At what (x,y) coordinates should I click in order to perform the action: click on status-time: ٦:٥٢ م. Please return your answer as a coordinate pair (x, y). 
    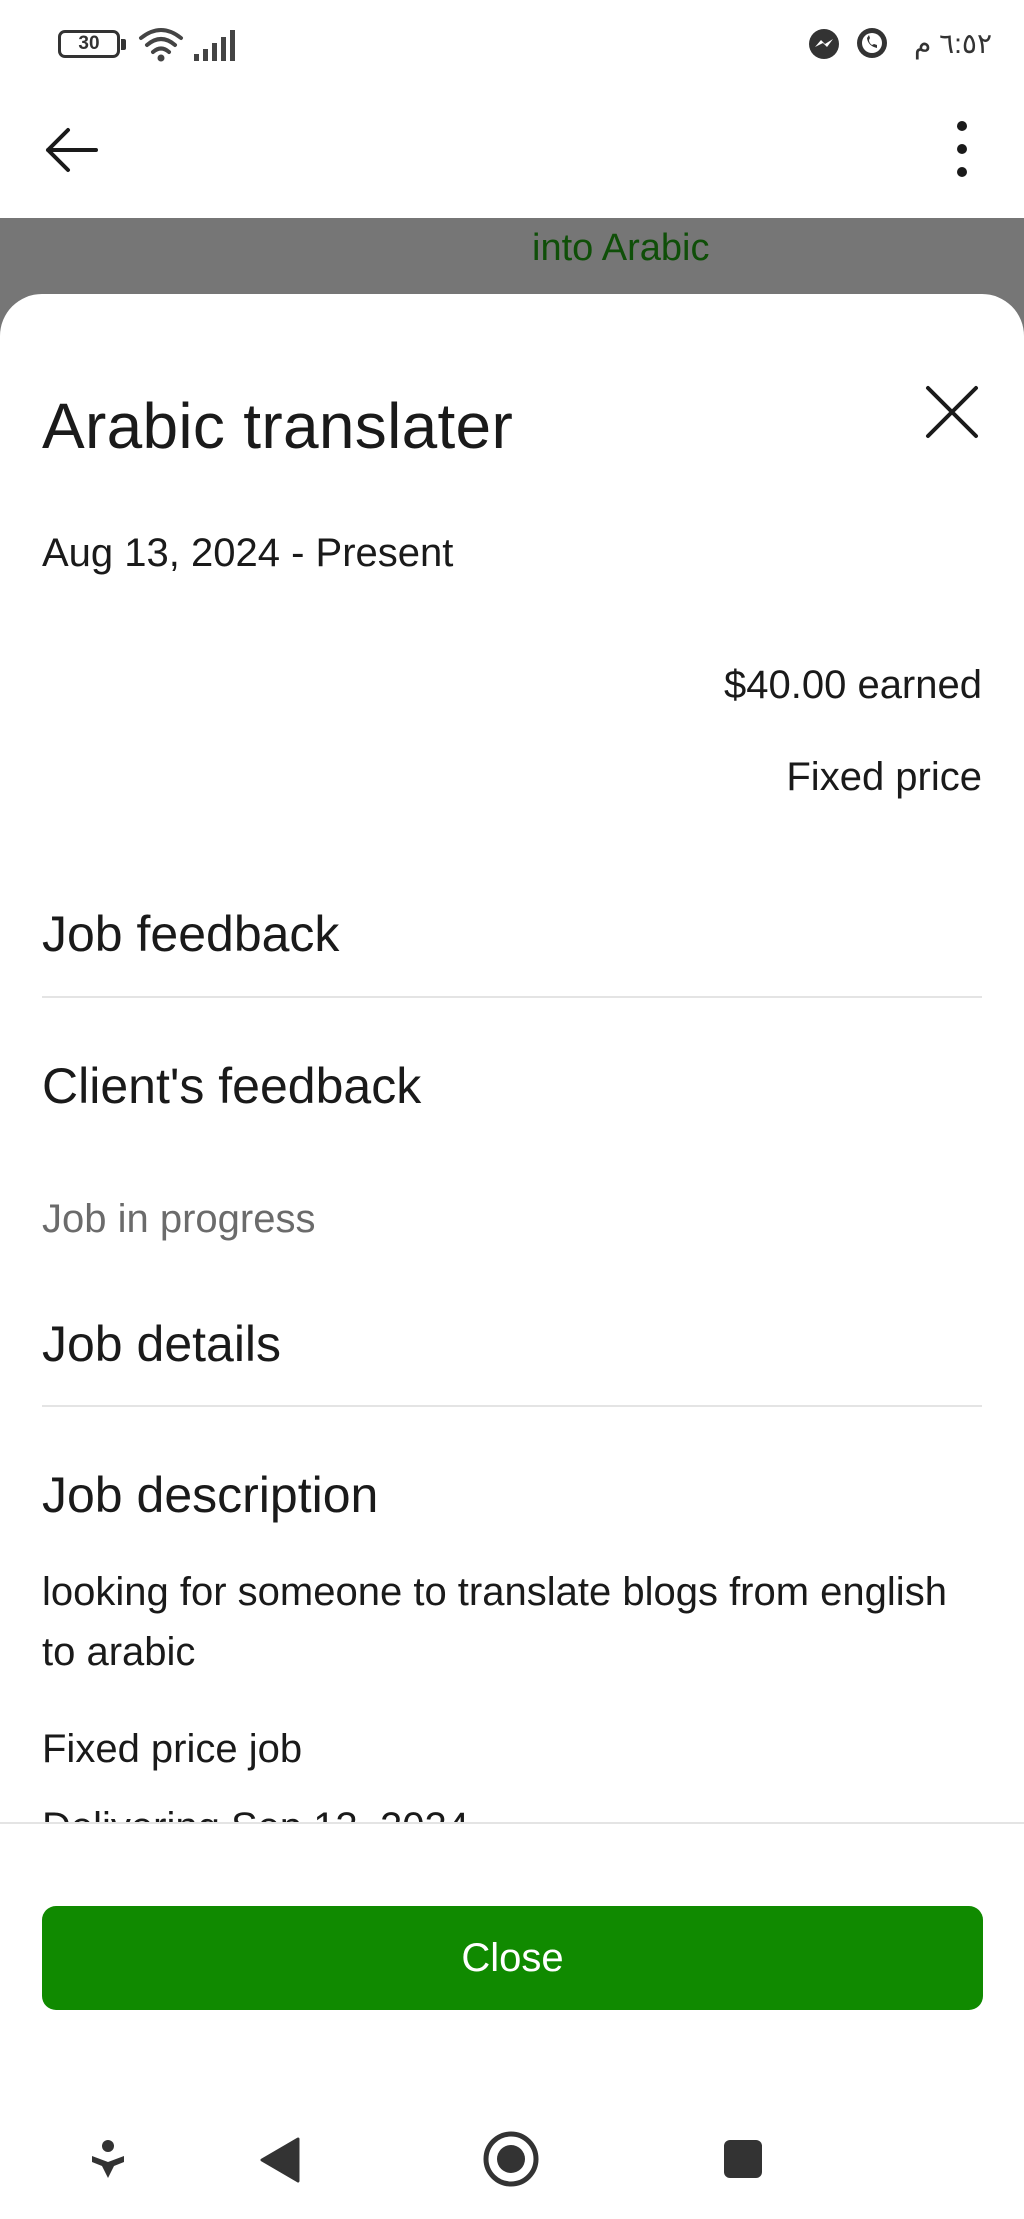
    Looking at the image, I should click on (952, 43).